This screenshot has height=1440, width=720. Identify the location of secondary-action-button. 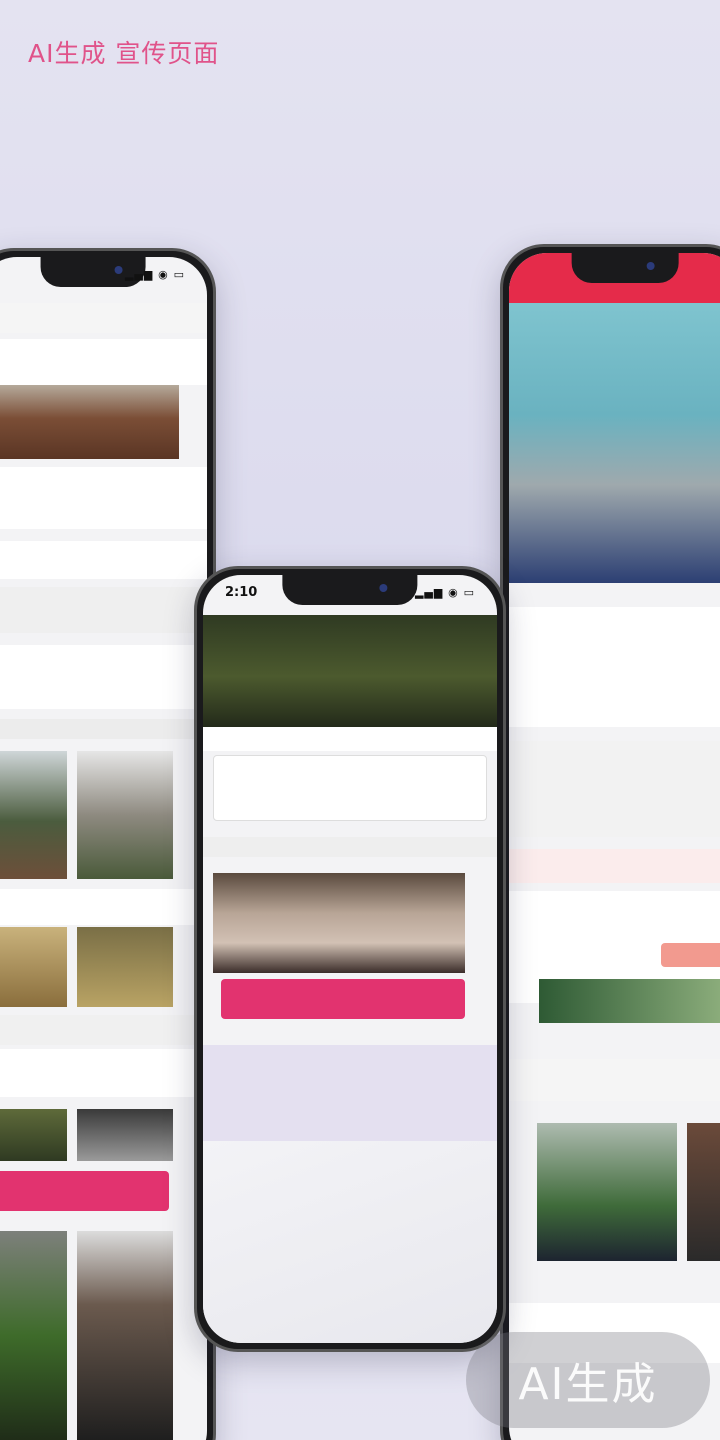
(690, 955).